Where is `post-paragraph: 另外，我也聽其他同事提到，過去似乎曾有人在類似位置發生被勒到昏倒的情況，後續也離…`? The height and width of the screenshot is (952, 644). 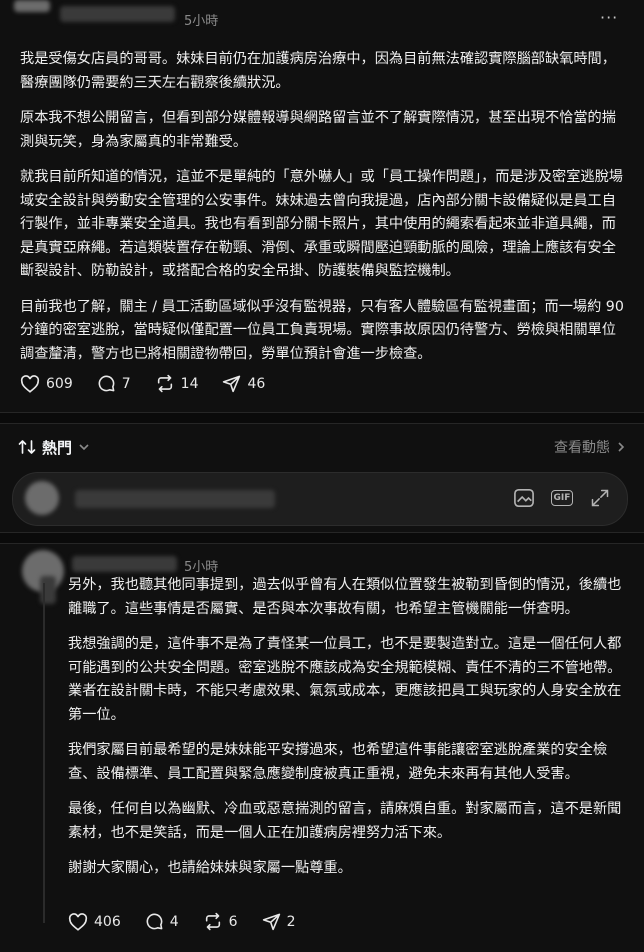
post-paragraph: 另外，我也聽其他同事提到，過去似乎曾有人在類似位置發生被勒到昏倒的情況，後續也離… is located at coordinates (345, 597).